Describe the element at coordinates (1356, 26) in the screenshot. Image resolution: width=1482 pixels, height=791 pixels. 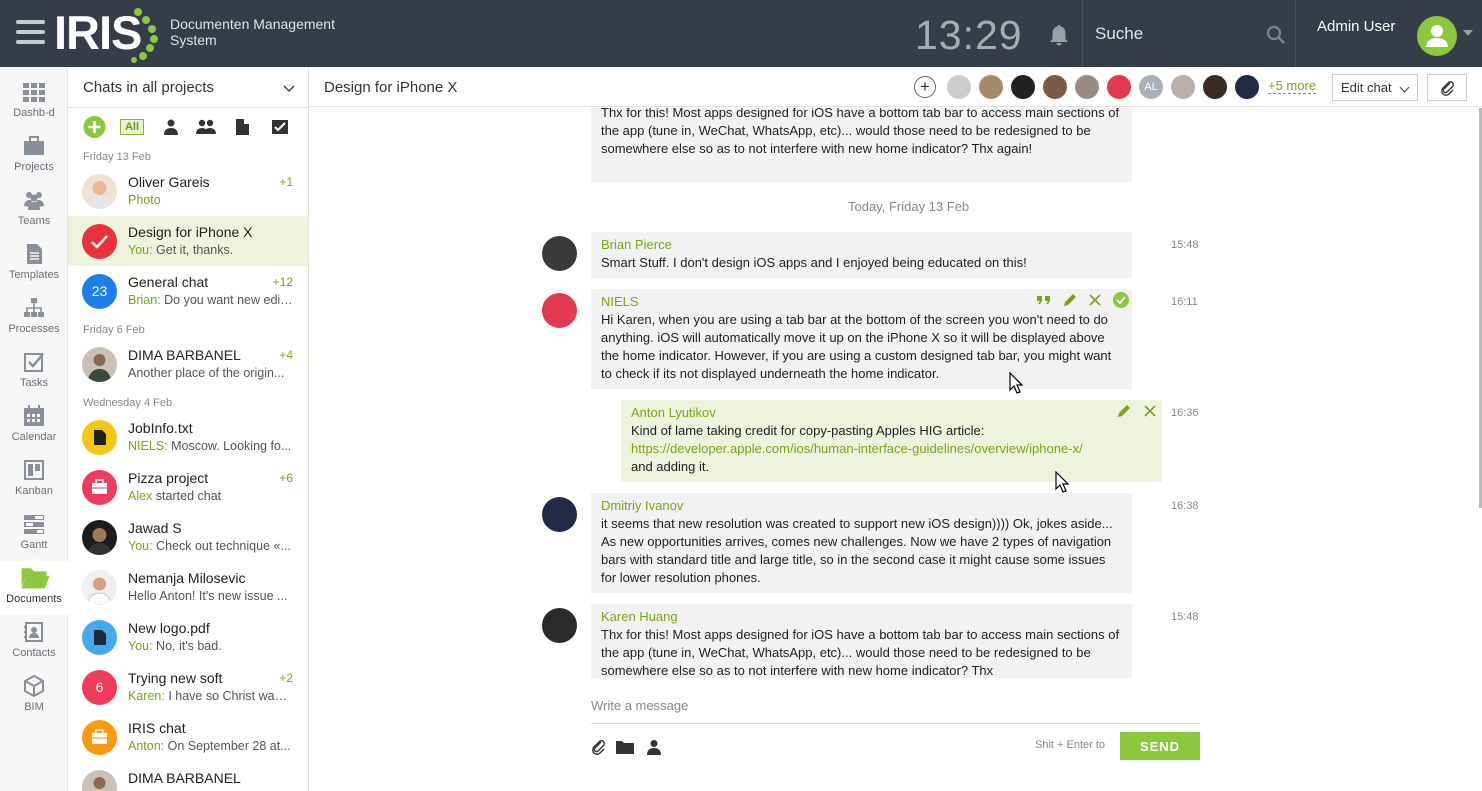
I see `user-name: Admin User` at that location.